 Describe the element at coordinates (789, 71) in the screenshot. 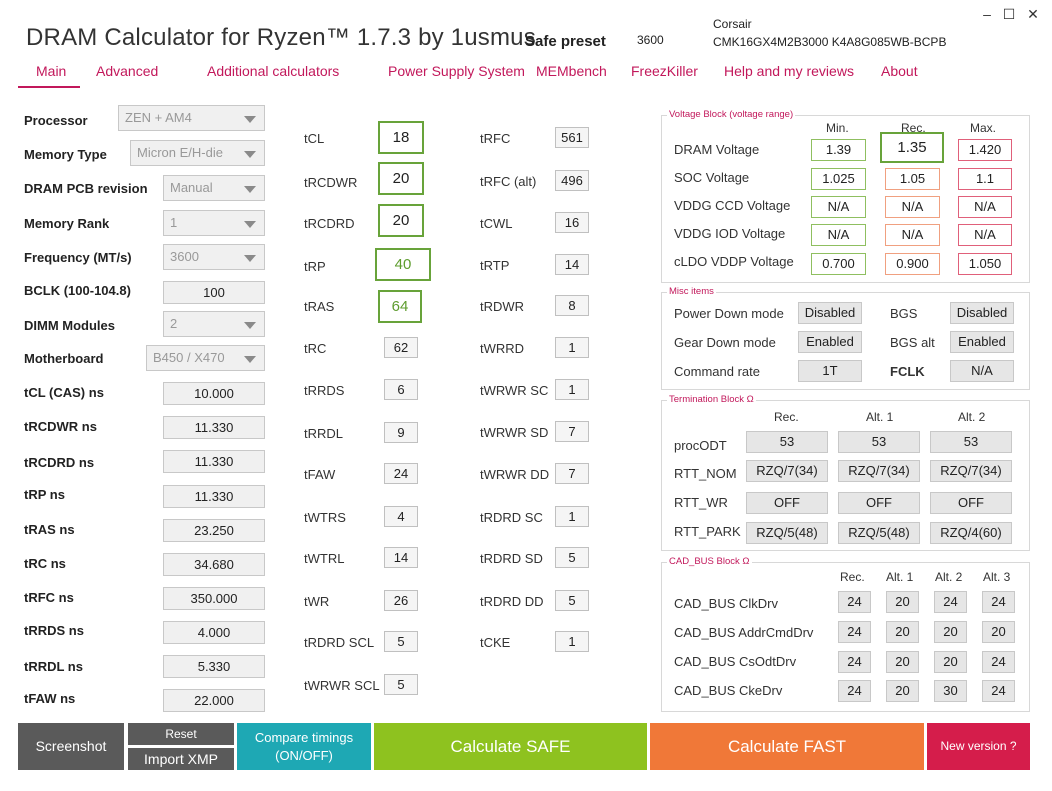

I see `tab-help-and-reviews: Help and my reviews` at that location.